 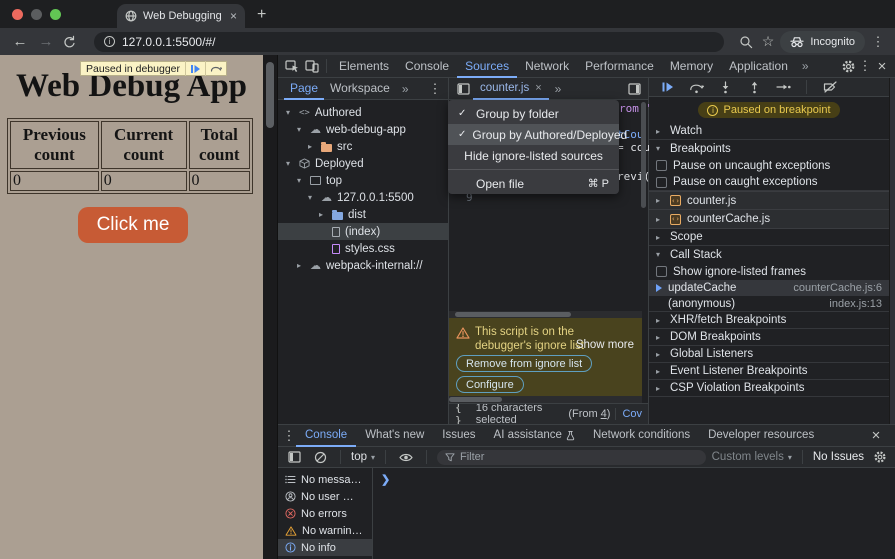 I want to click on tree-item-localhost: 127.0.0.1:5500, so click(x=363, y=197).